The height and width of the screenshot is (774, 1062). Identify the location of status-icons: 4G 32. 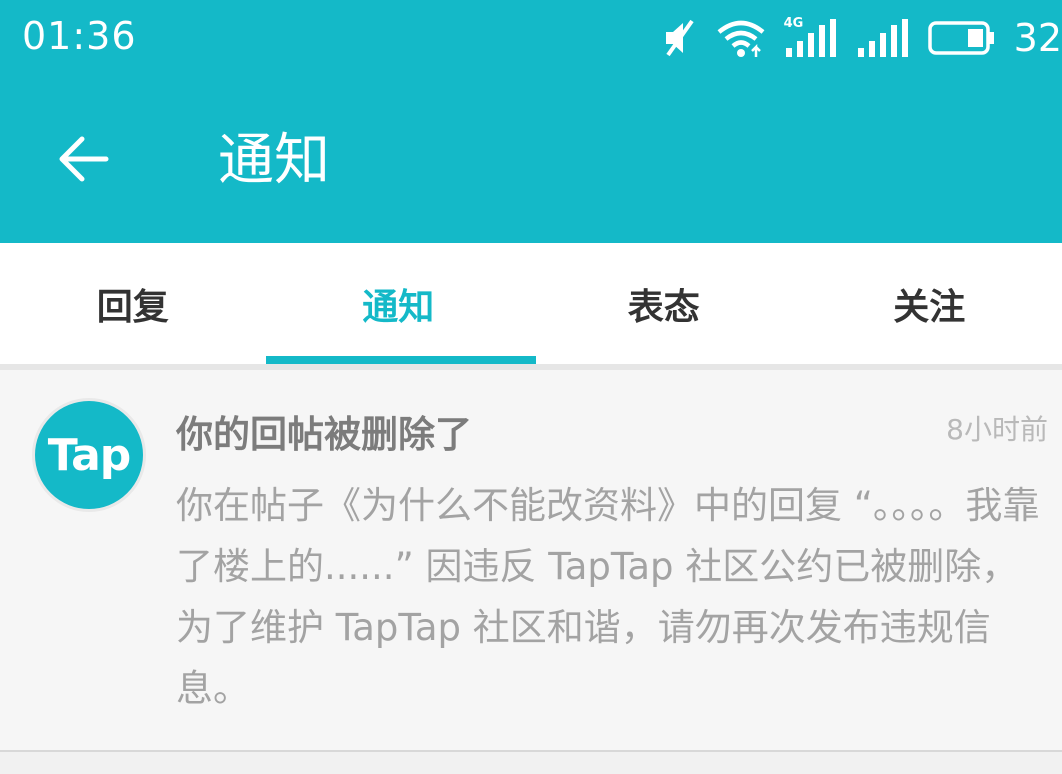
(862, 38).